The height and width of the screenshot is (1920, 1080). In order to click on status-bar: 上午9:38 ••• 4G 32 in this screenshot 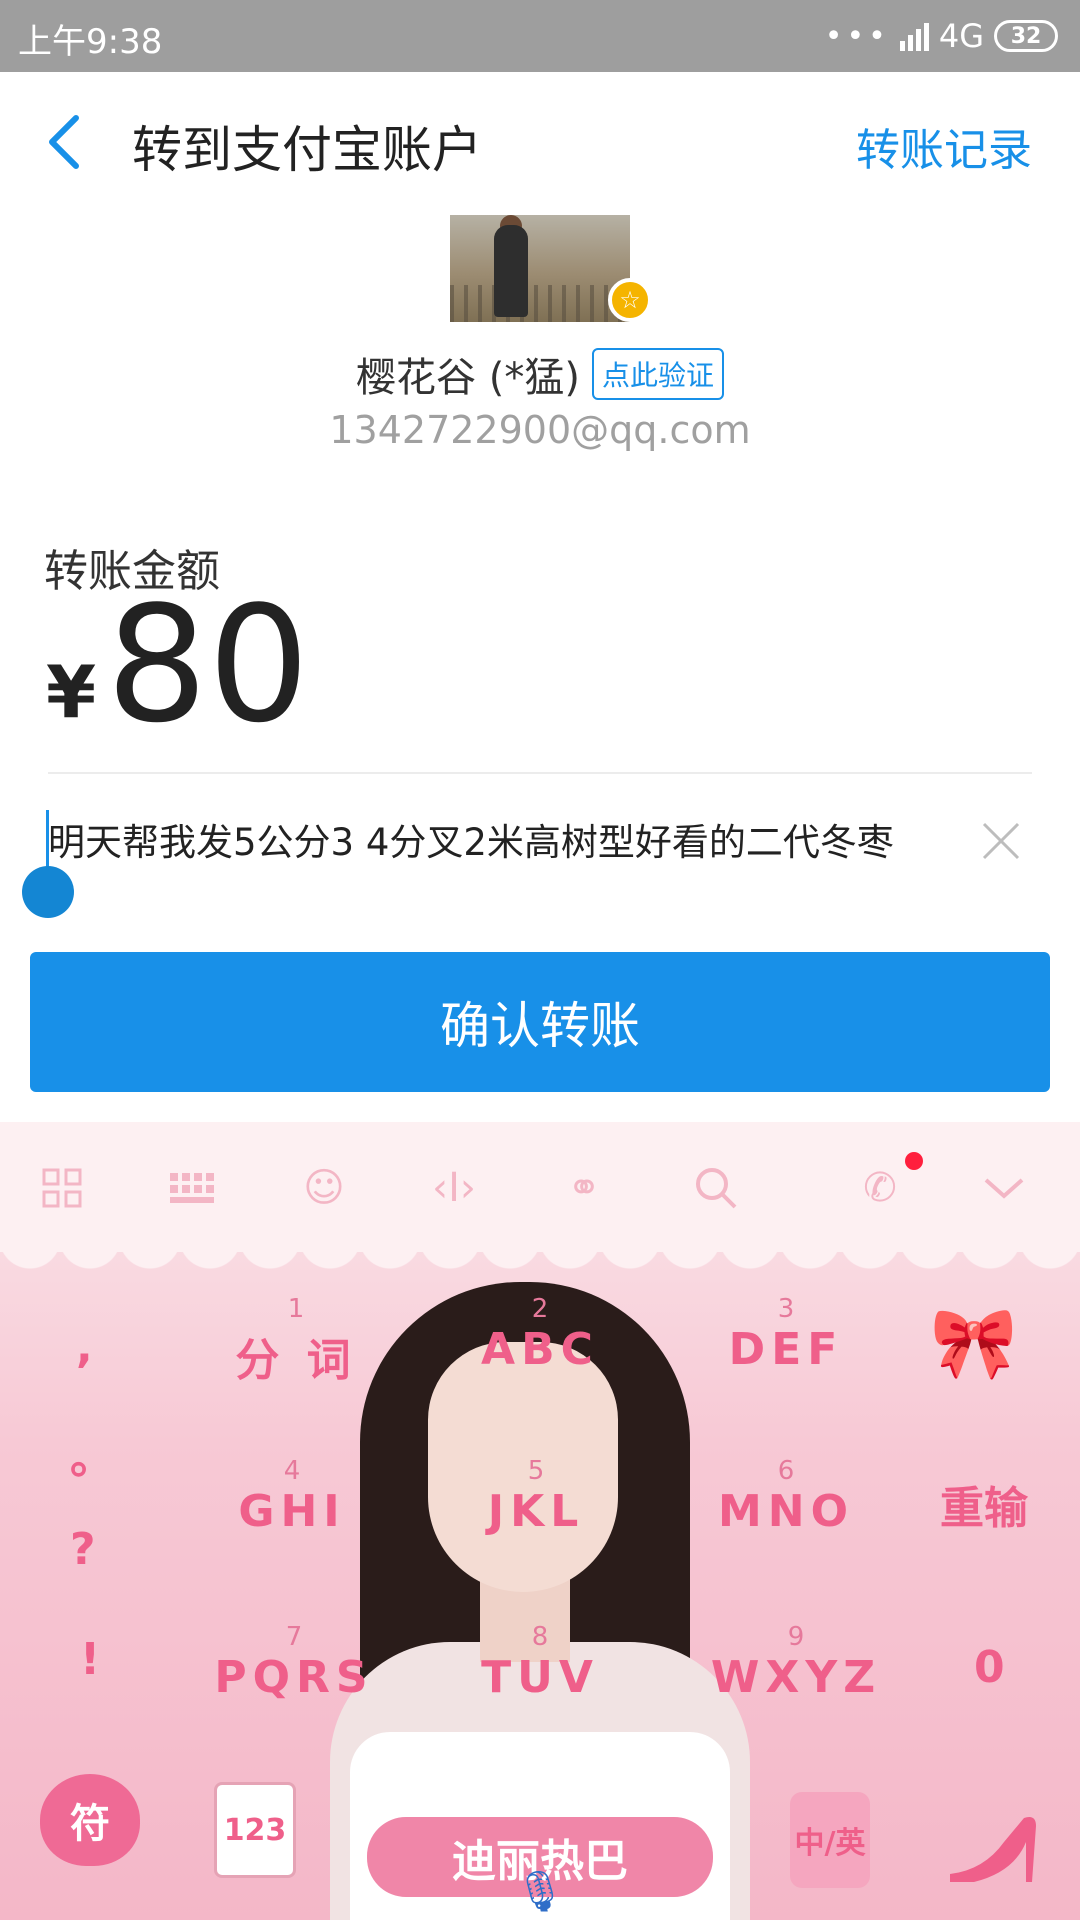, I will do `click(540, 36)`.